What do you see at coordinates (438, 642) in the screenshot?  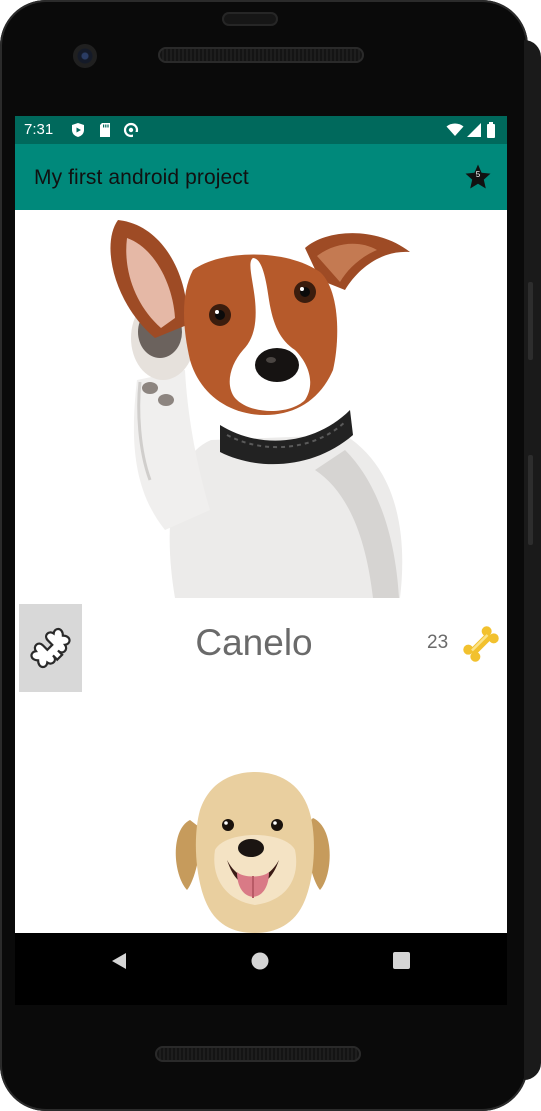 I see `bone-count: 23` at bounding box center [438, 642].